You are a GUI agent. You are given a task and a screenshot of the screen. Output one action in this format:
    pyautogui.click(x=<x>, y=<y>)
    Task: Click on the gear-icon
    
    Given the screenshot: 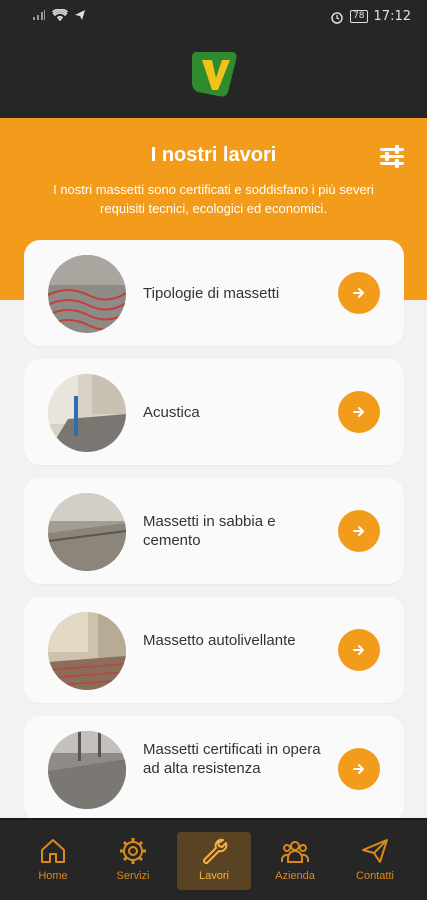 What is the action you would take?
    pyautogui.click(x=133, y=851)
    